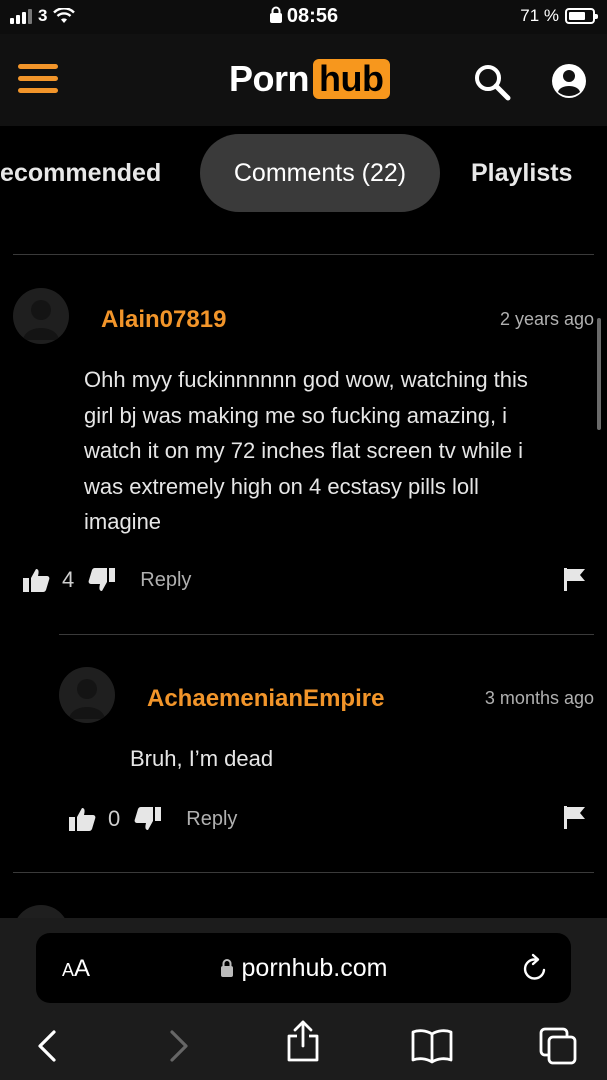 This screenshot has height=1080, width=607. What do you see at coordinates (581, 16) in the screenshot?
I see `battery-icon` at bounding box center [581, 16].